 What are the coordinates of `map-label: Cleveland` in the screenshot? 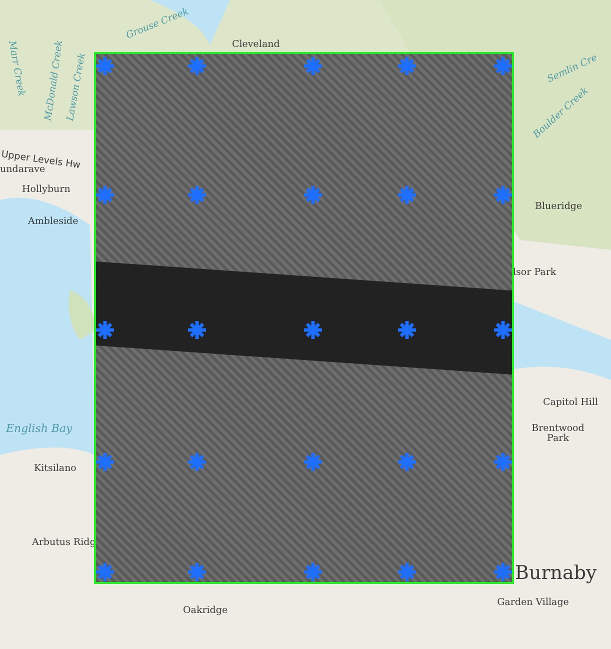 It's located at (256, 45).